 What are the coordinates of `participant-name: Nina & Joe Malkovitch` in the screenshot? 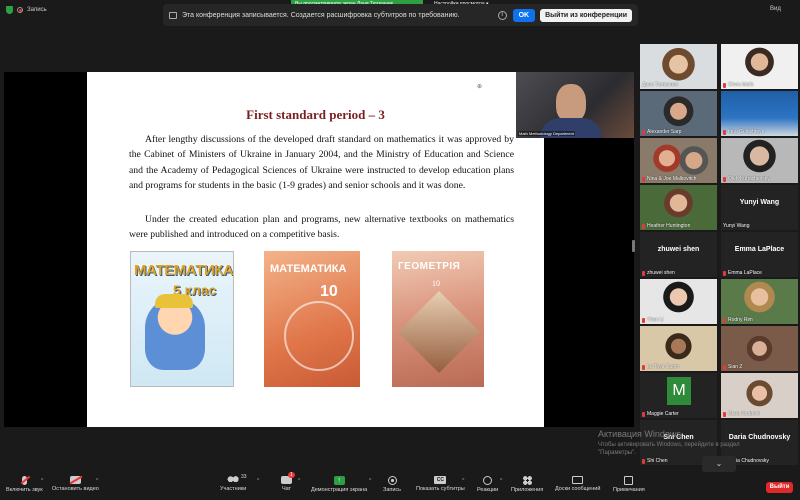 It's located at (669, 179).